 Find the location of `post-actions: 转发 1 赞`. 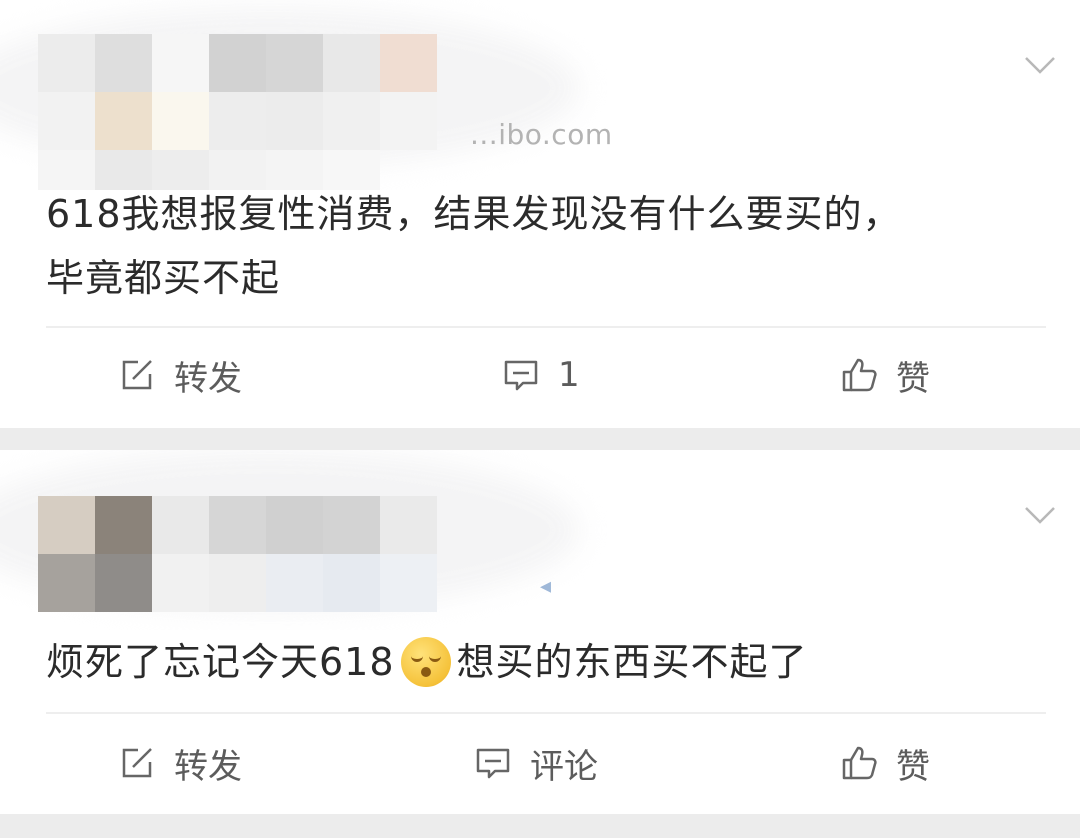

post-actions: 转发 1 赞 is located at coordinates (540, 375).